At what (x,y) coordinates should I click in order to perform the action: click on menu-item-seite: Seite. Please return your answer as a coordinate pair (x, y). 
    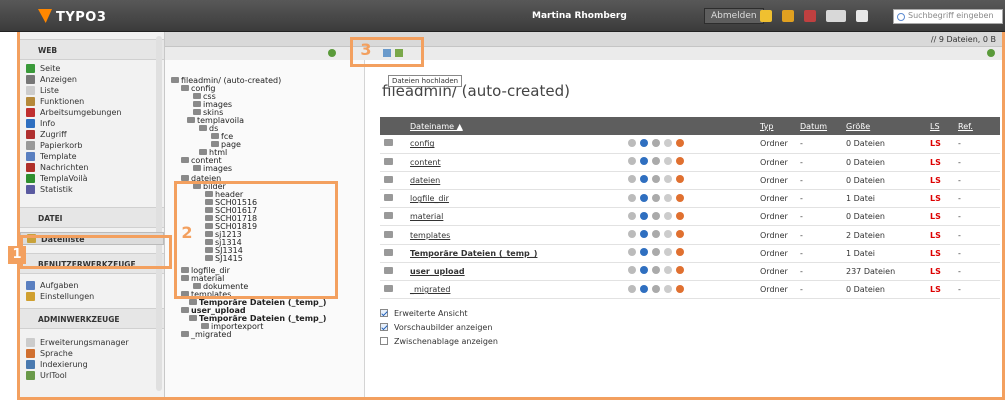
    Looking at the image, I should click on (92, 68).